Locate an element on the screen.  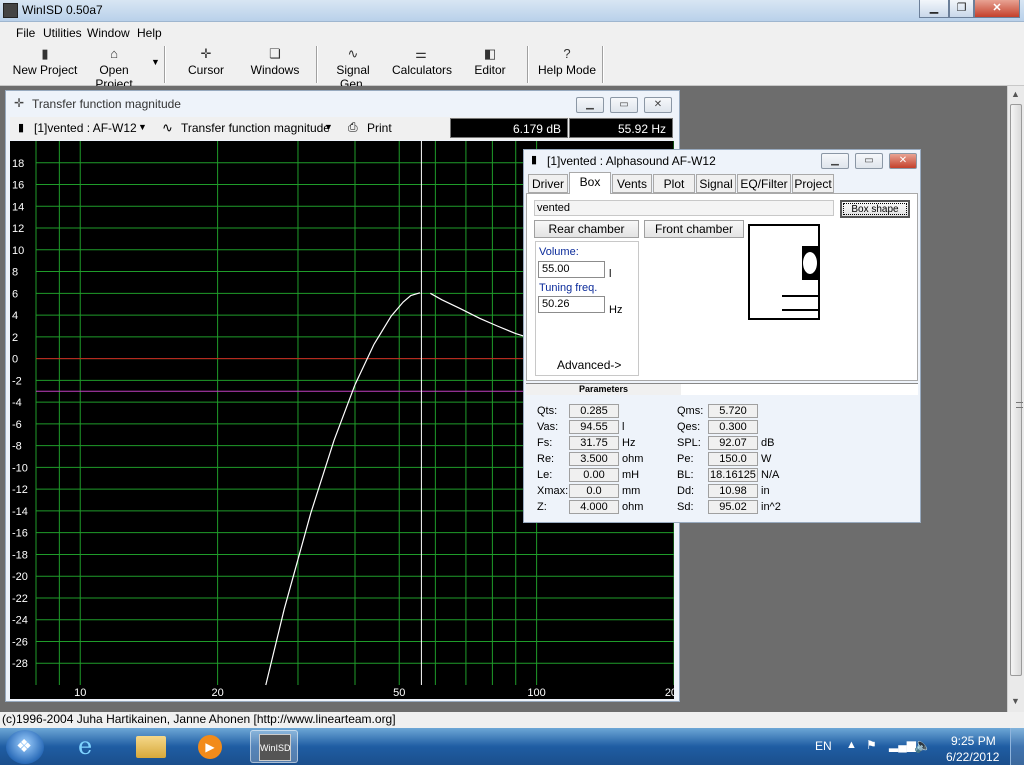
taskbar-media-player: ▶ is located at coordinates (210, 746).